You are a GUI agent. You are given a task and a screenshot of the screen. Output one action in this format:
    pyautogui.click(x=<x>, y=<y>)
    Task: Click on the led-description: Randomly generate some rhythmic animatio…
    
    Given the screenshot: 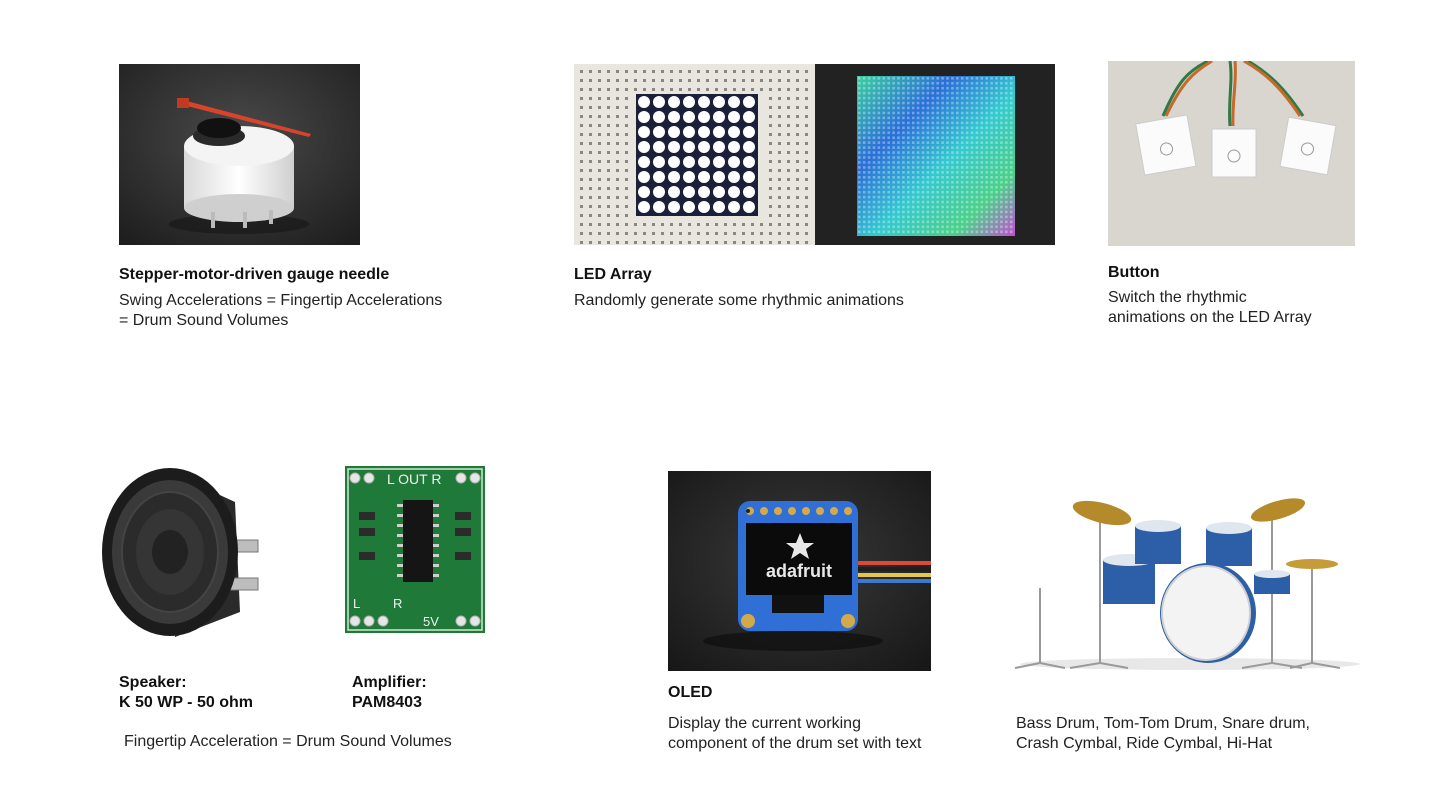 What is the action you would take?
    pyautogui.click(x=739, y=300)
    